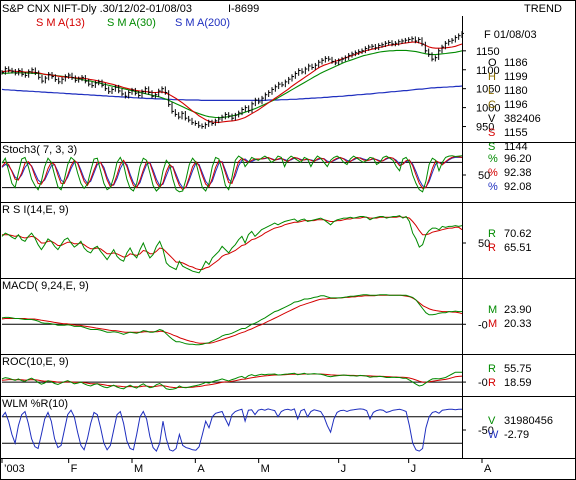  What do you see at coordinates (518, 159) in the screenshot?
I see `readout-value: 96.20` at bounding box center [518, 159].